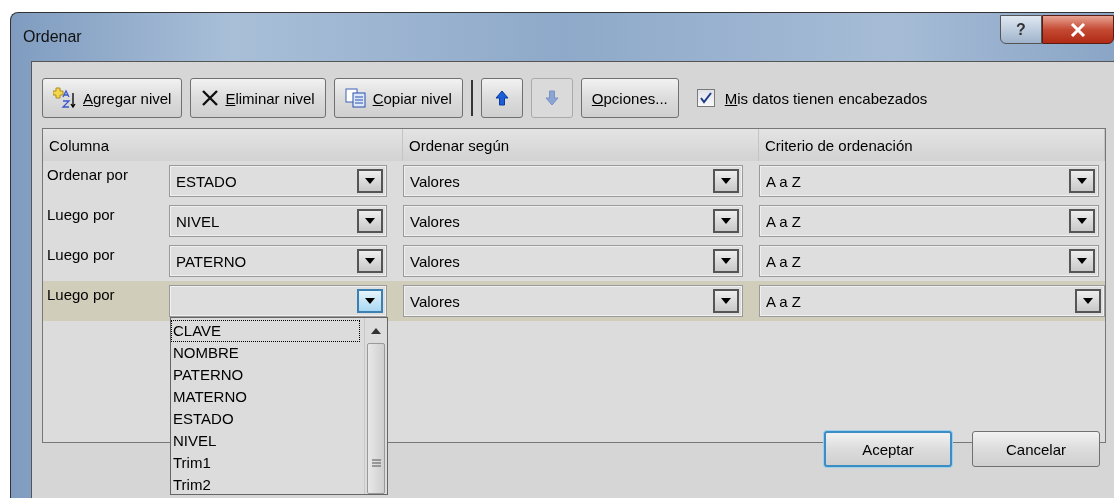  I want to click on list-item: Trim2, so click(267, 484).